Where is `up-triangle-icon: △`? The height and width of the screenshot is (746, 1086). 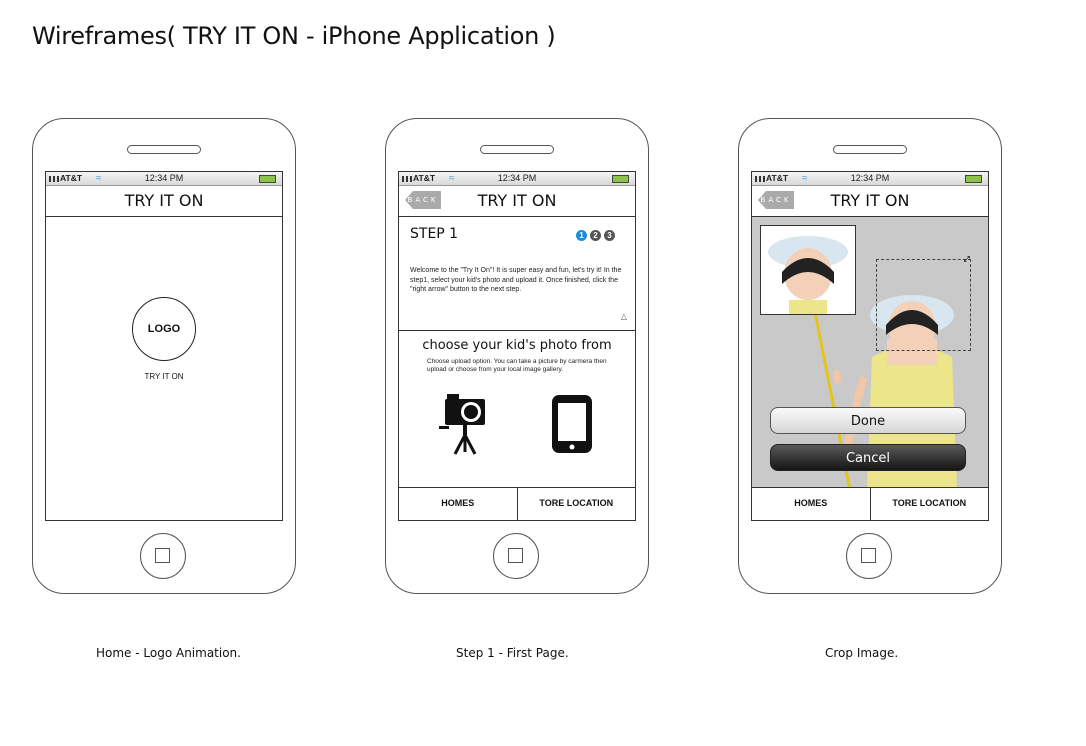
up-triangle-icon: △ is located at coordinates (624, 316).